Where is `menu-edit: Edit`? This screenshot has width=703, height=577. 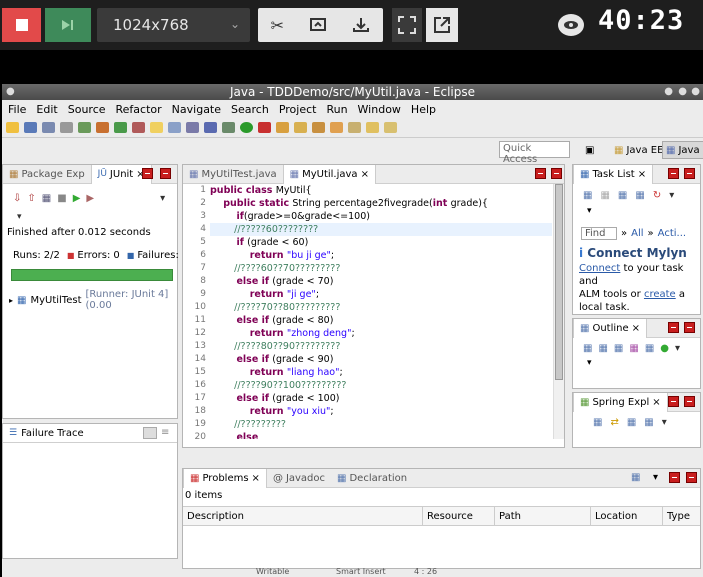
menu-edit: Edit is located at coordinates (46, 109).